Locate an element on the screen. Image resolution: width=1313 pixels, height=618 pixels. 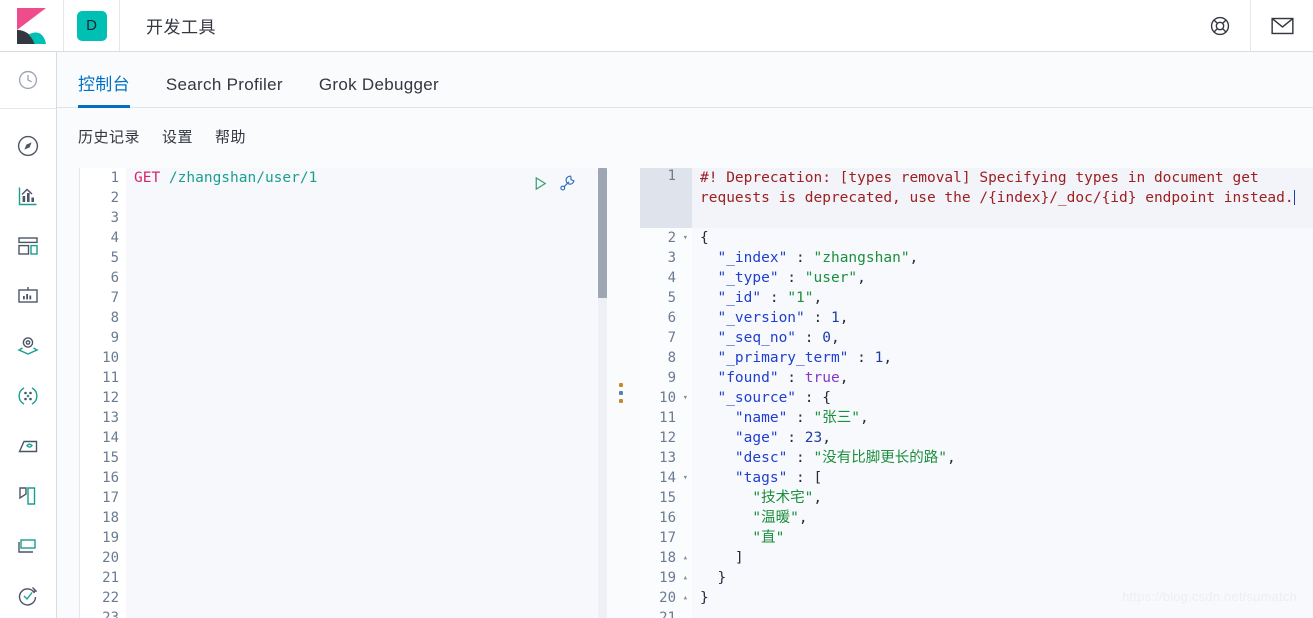
kibana-home-link is located at coordinates (32, 25).